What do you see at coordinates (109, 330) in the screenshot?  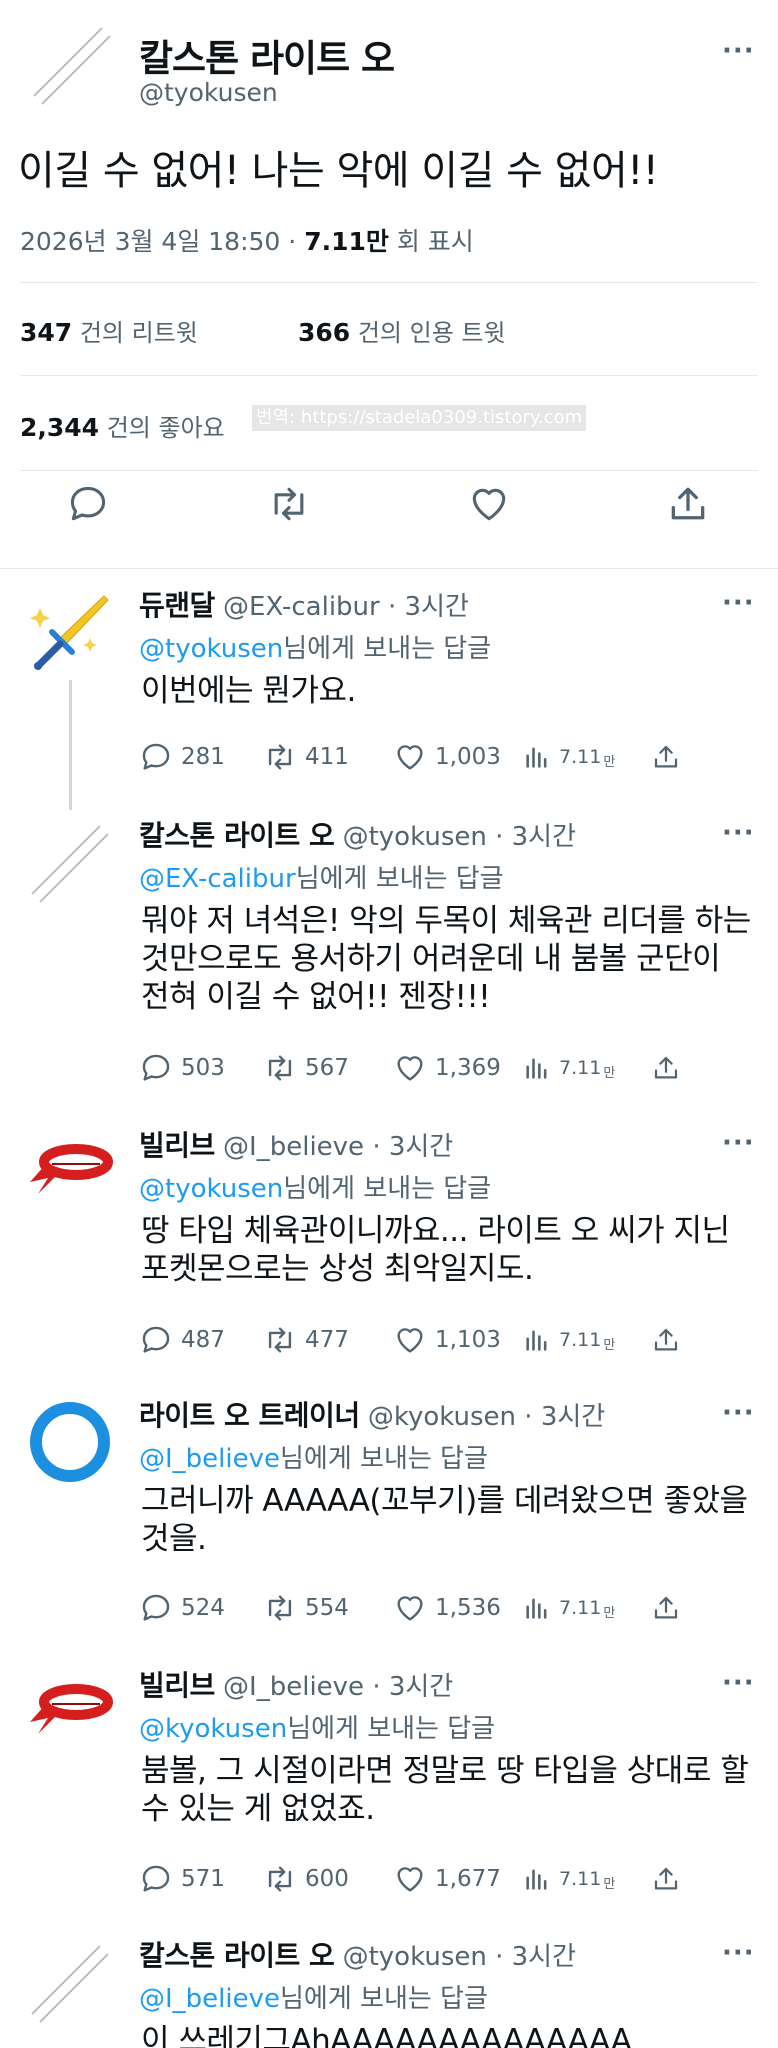 I see `retweet-stat: 347 건의 리트윗` at bounding box center [109, 330].